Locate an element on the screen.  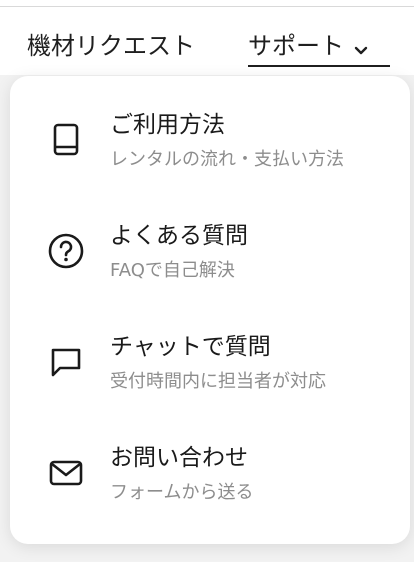
chat-bubble-icon is located at coordinates (66, 362).